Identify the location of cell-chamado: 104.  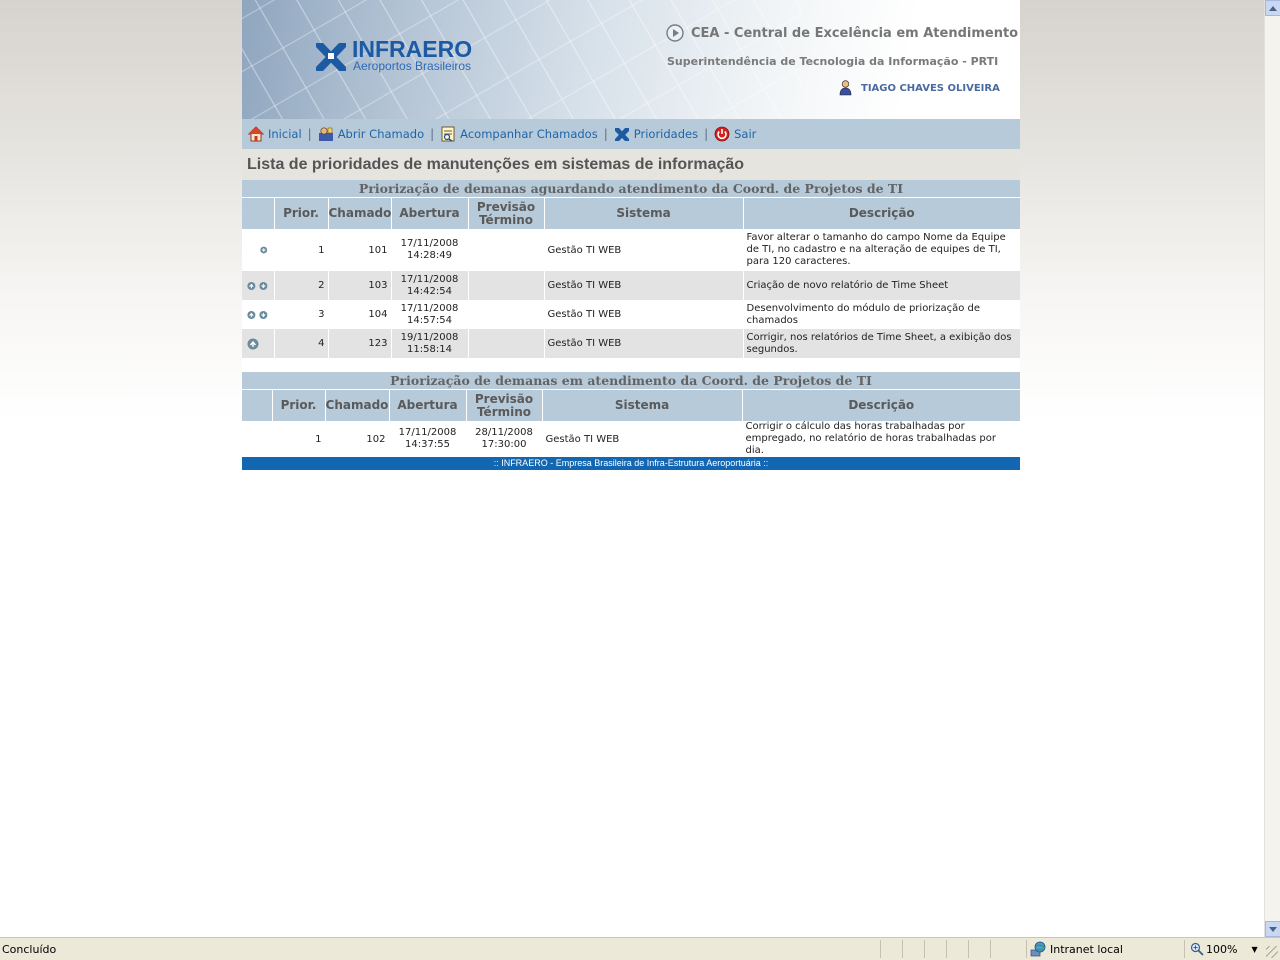
(360, 314).